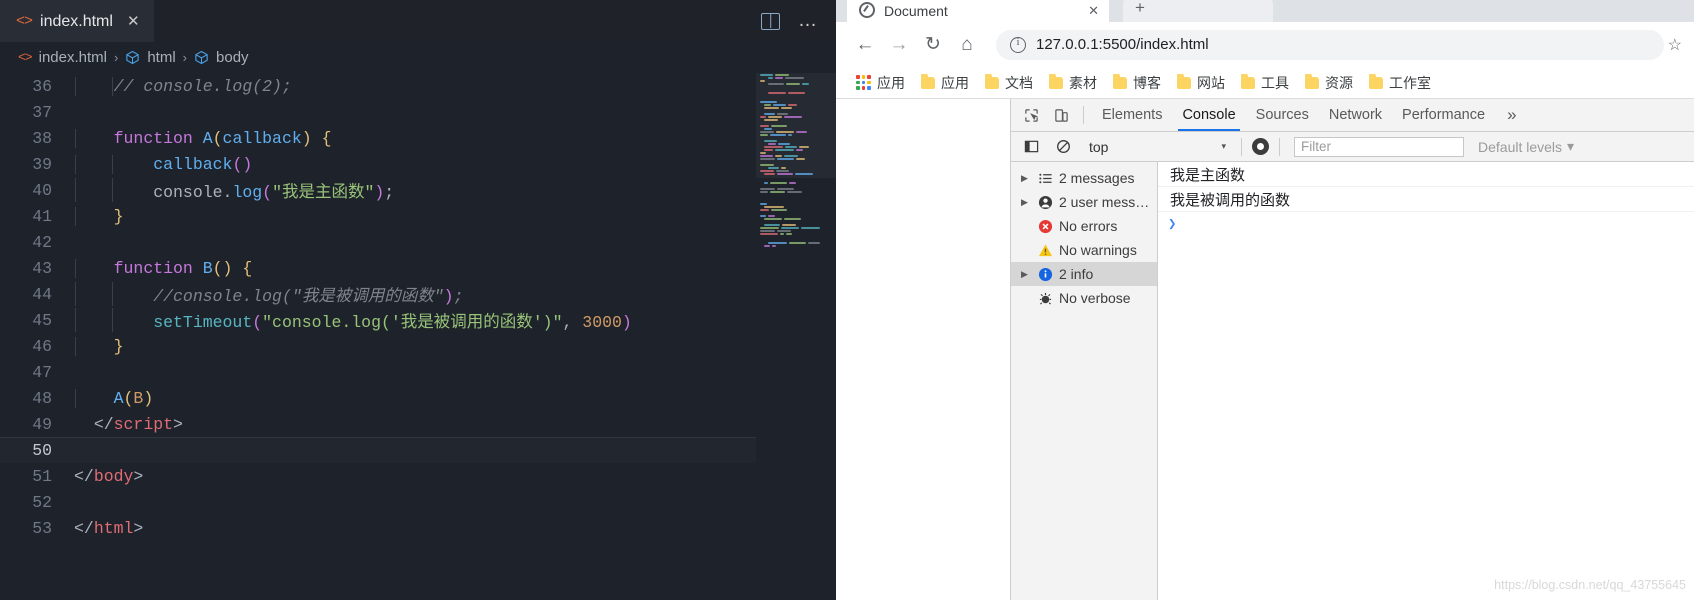 The height and width of the screenshot is (600, 1694). What do you see at coordinates (1208, 115) in the screenshot?
I see `devtools-tab-console: Console` at bounding box center [1208, 115].